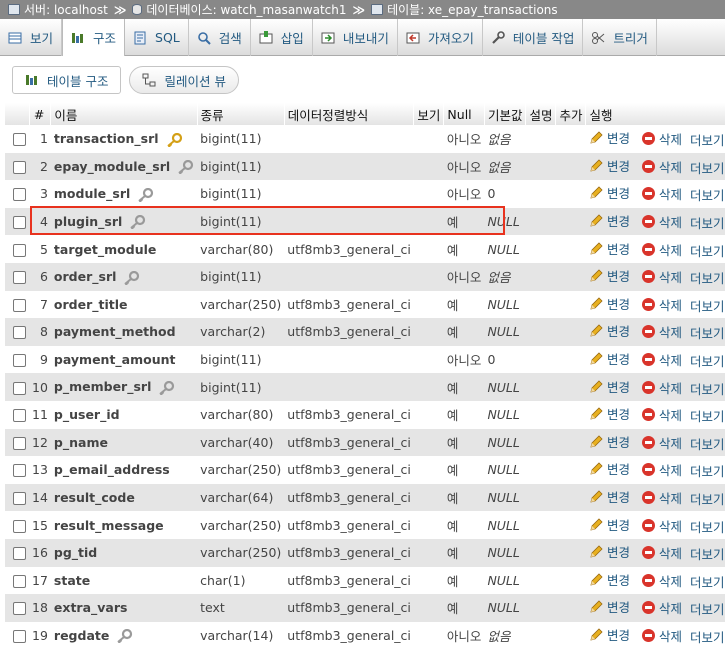  What do you see at coordinates (533, 37) in the screenshot?
I see `tab-wrench: 테이블 작업` at bounding box center [533, 37].